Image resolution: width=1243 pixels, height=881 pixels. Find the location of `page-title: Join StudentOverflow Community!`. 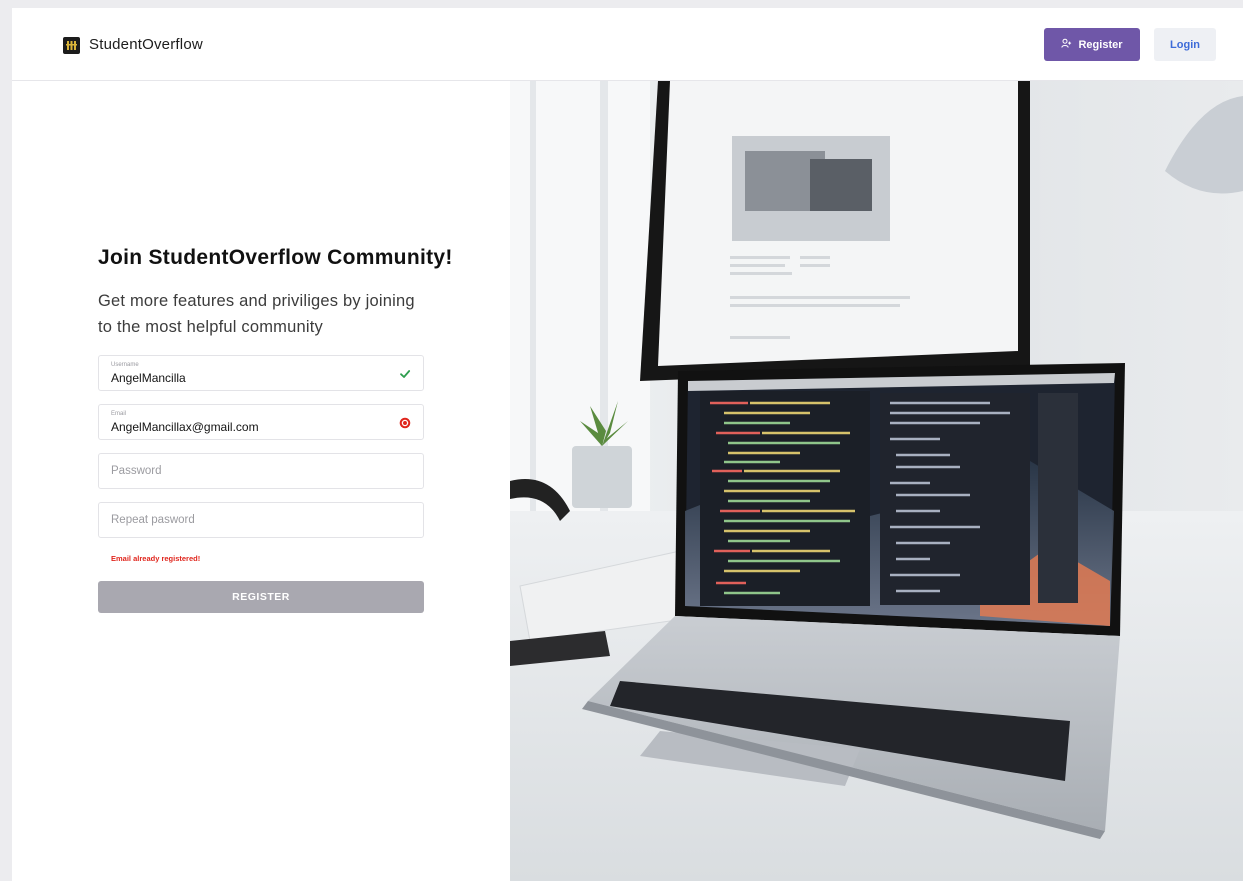

page-title: Join StudentOverflow Community! is located at coordinates (275, 257).